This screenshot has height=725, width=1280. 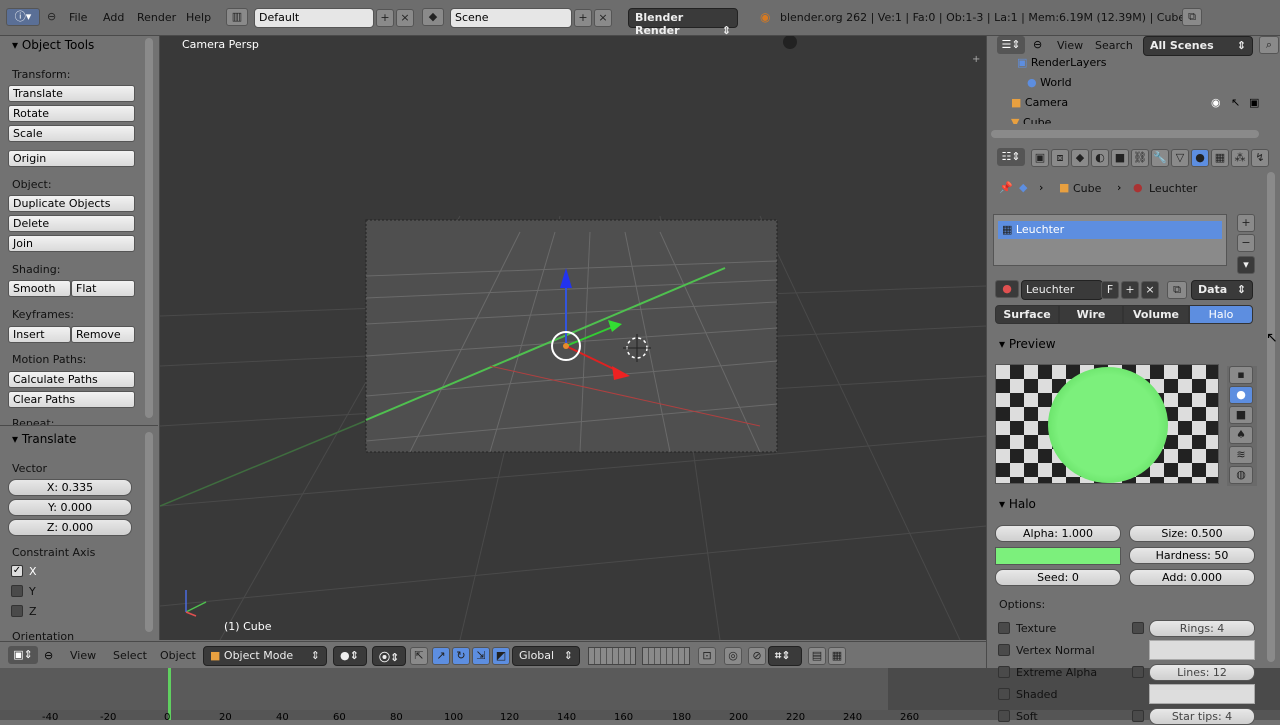 I want to click on remove-slot-icon: −, so click(x=1246, y=243).